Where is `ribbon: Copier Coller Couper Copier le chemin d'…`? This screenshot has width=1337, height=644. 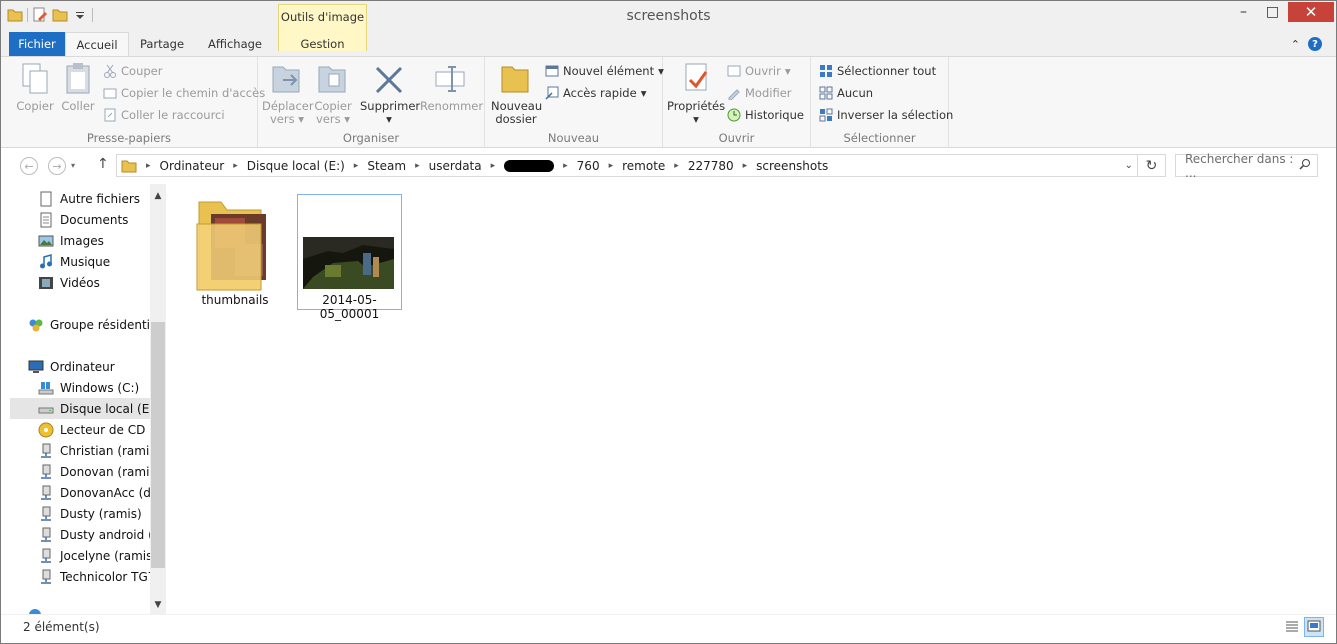 ribbon: Copier Coller Couper Copier le chemin d'… is located at coordinates (668, 102).